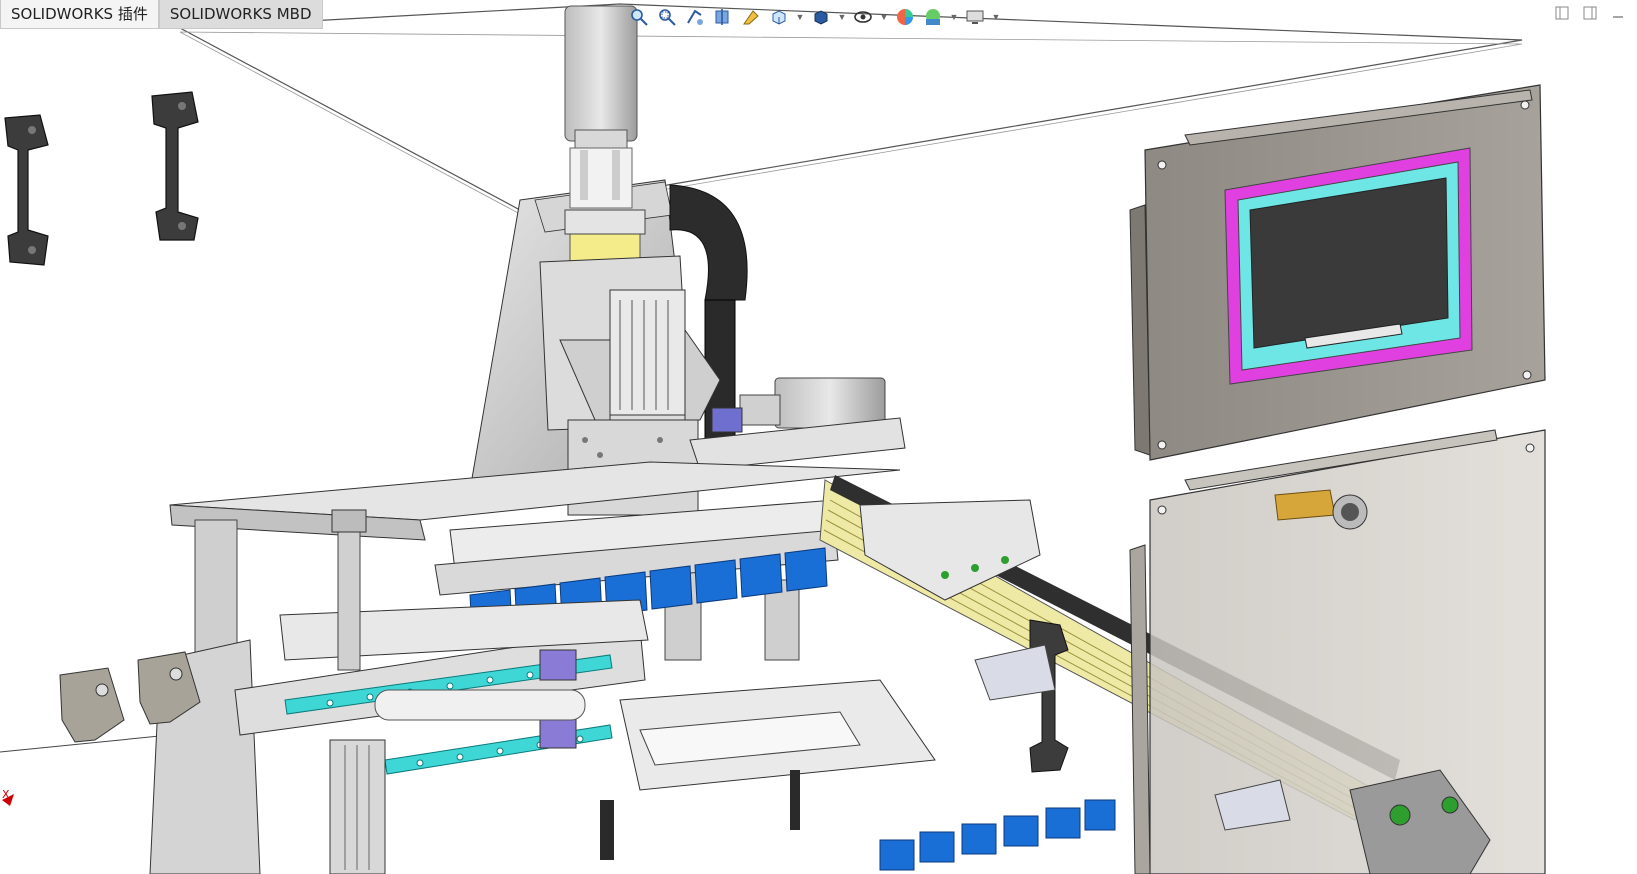 The image size is (1637, 874). Describe the element at coordinates (1337, 651) in the screenshot. I see `cabinet-door` at that location.